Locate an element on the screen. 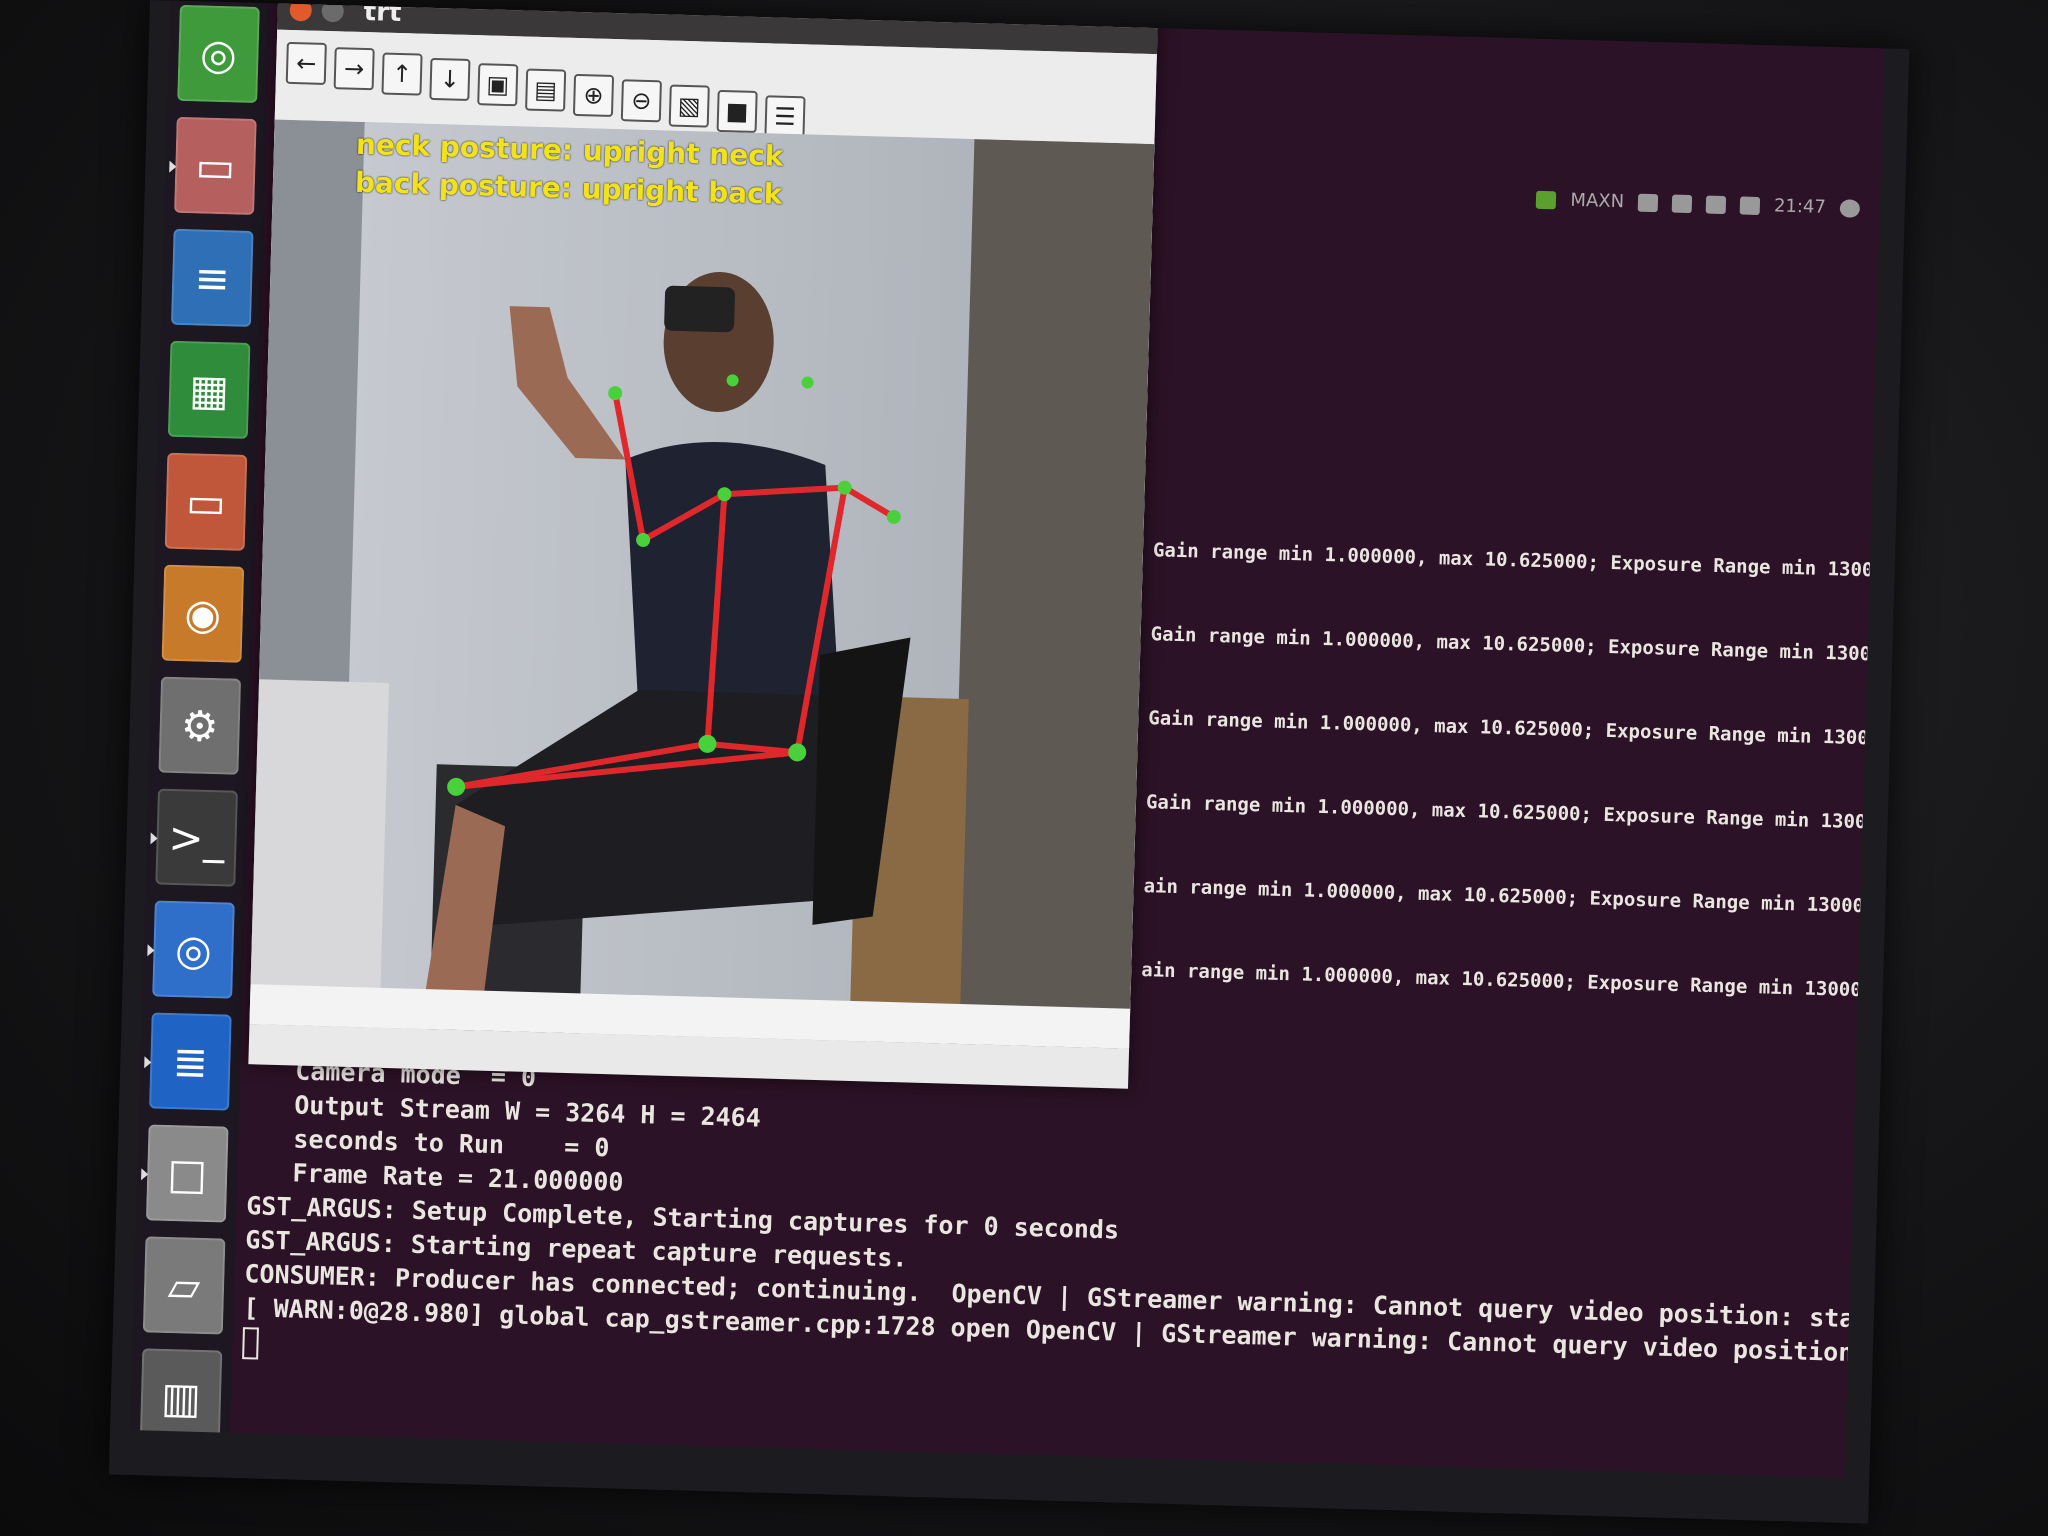 The width and height of the screenshot is (2048, 1536). drive-icon: ▱ is located at coordinates (184, 1285).